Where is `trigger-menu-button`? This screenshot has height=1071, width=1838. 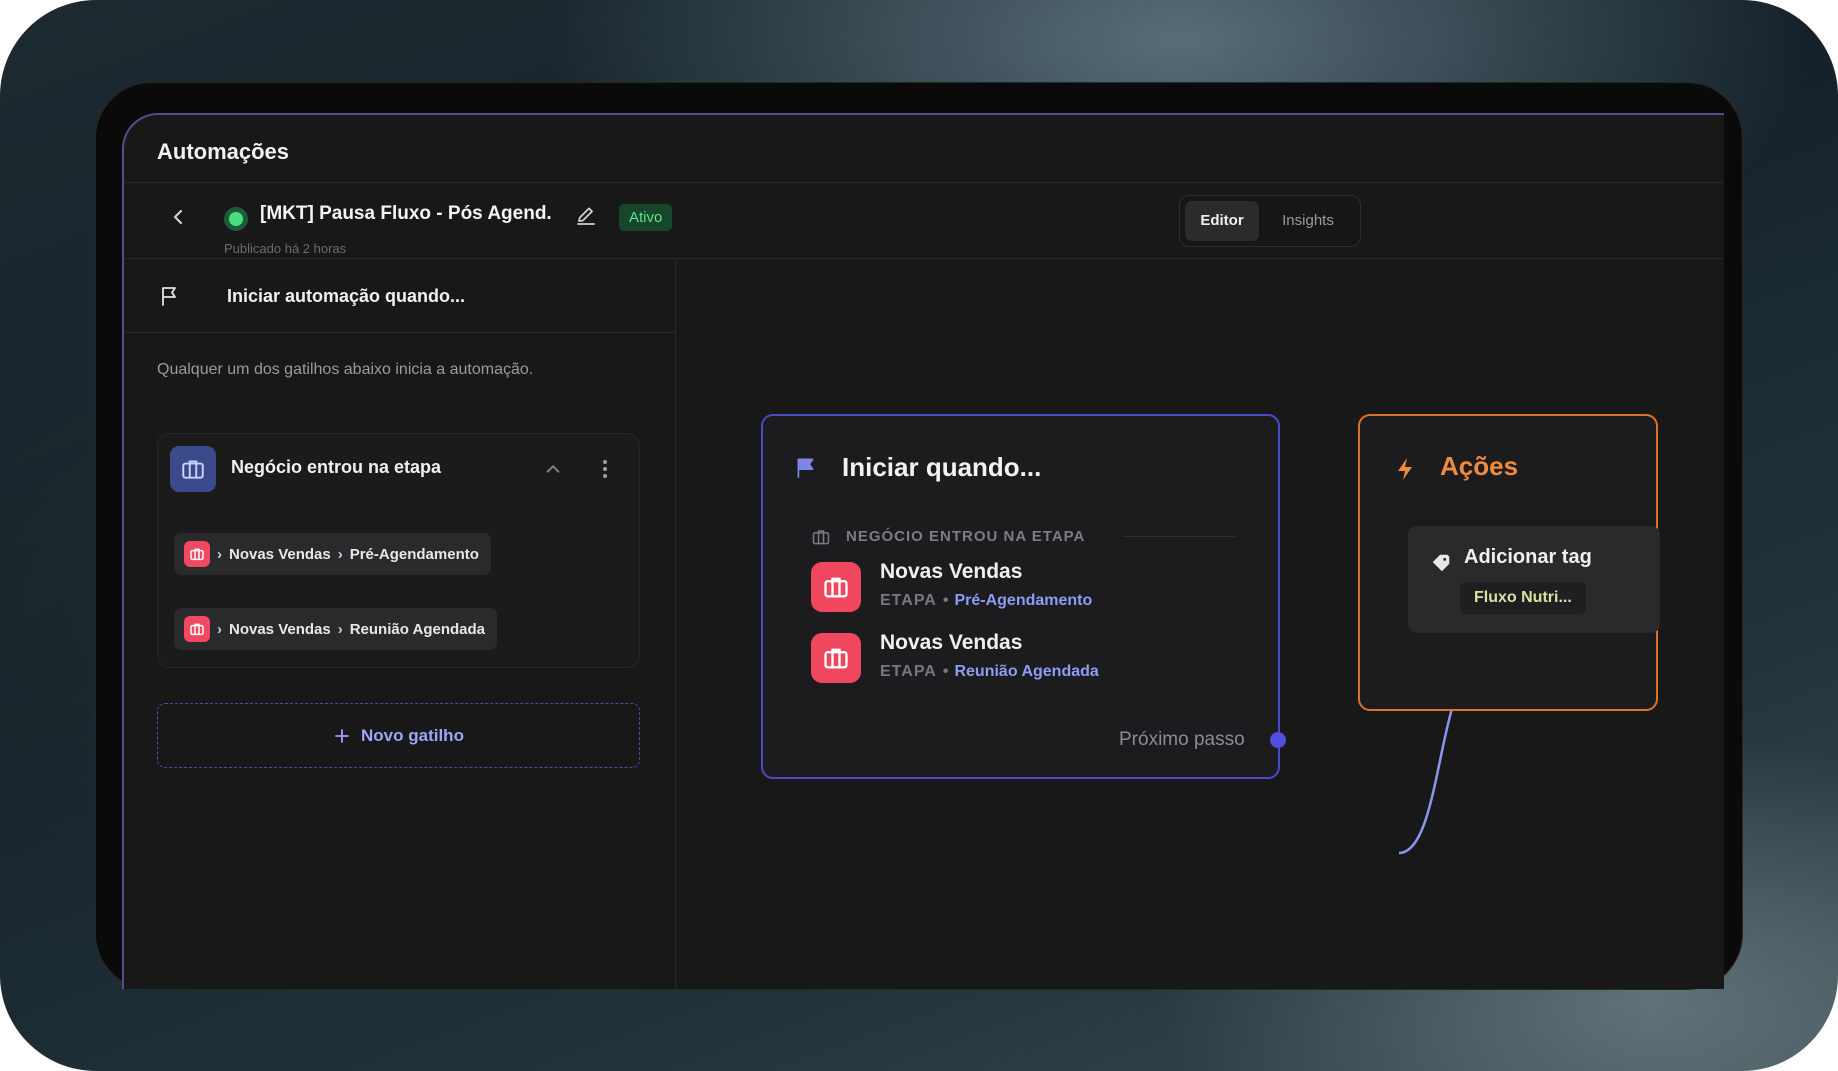
trigger-menu-button is located at coordinates (605, 469).